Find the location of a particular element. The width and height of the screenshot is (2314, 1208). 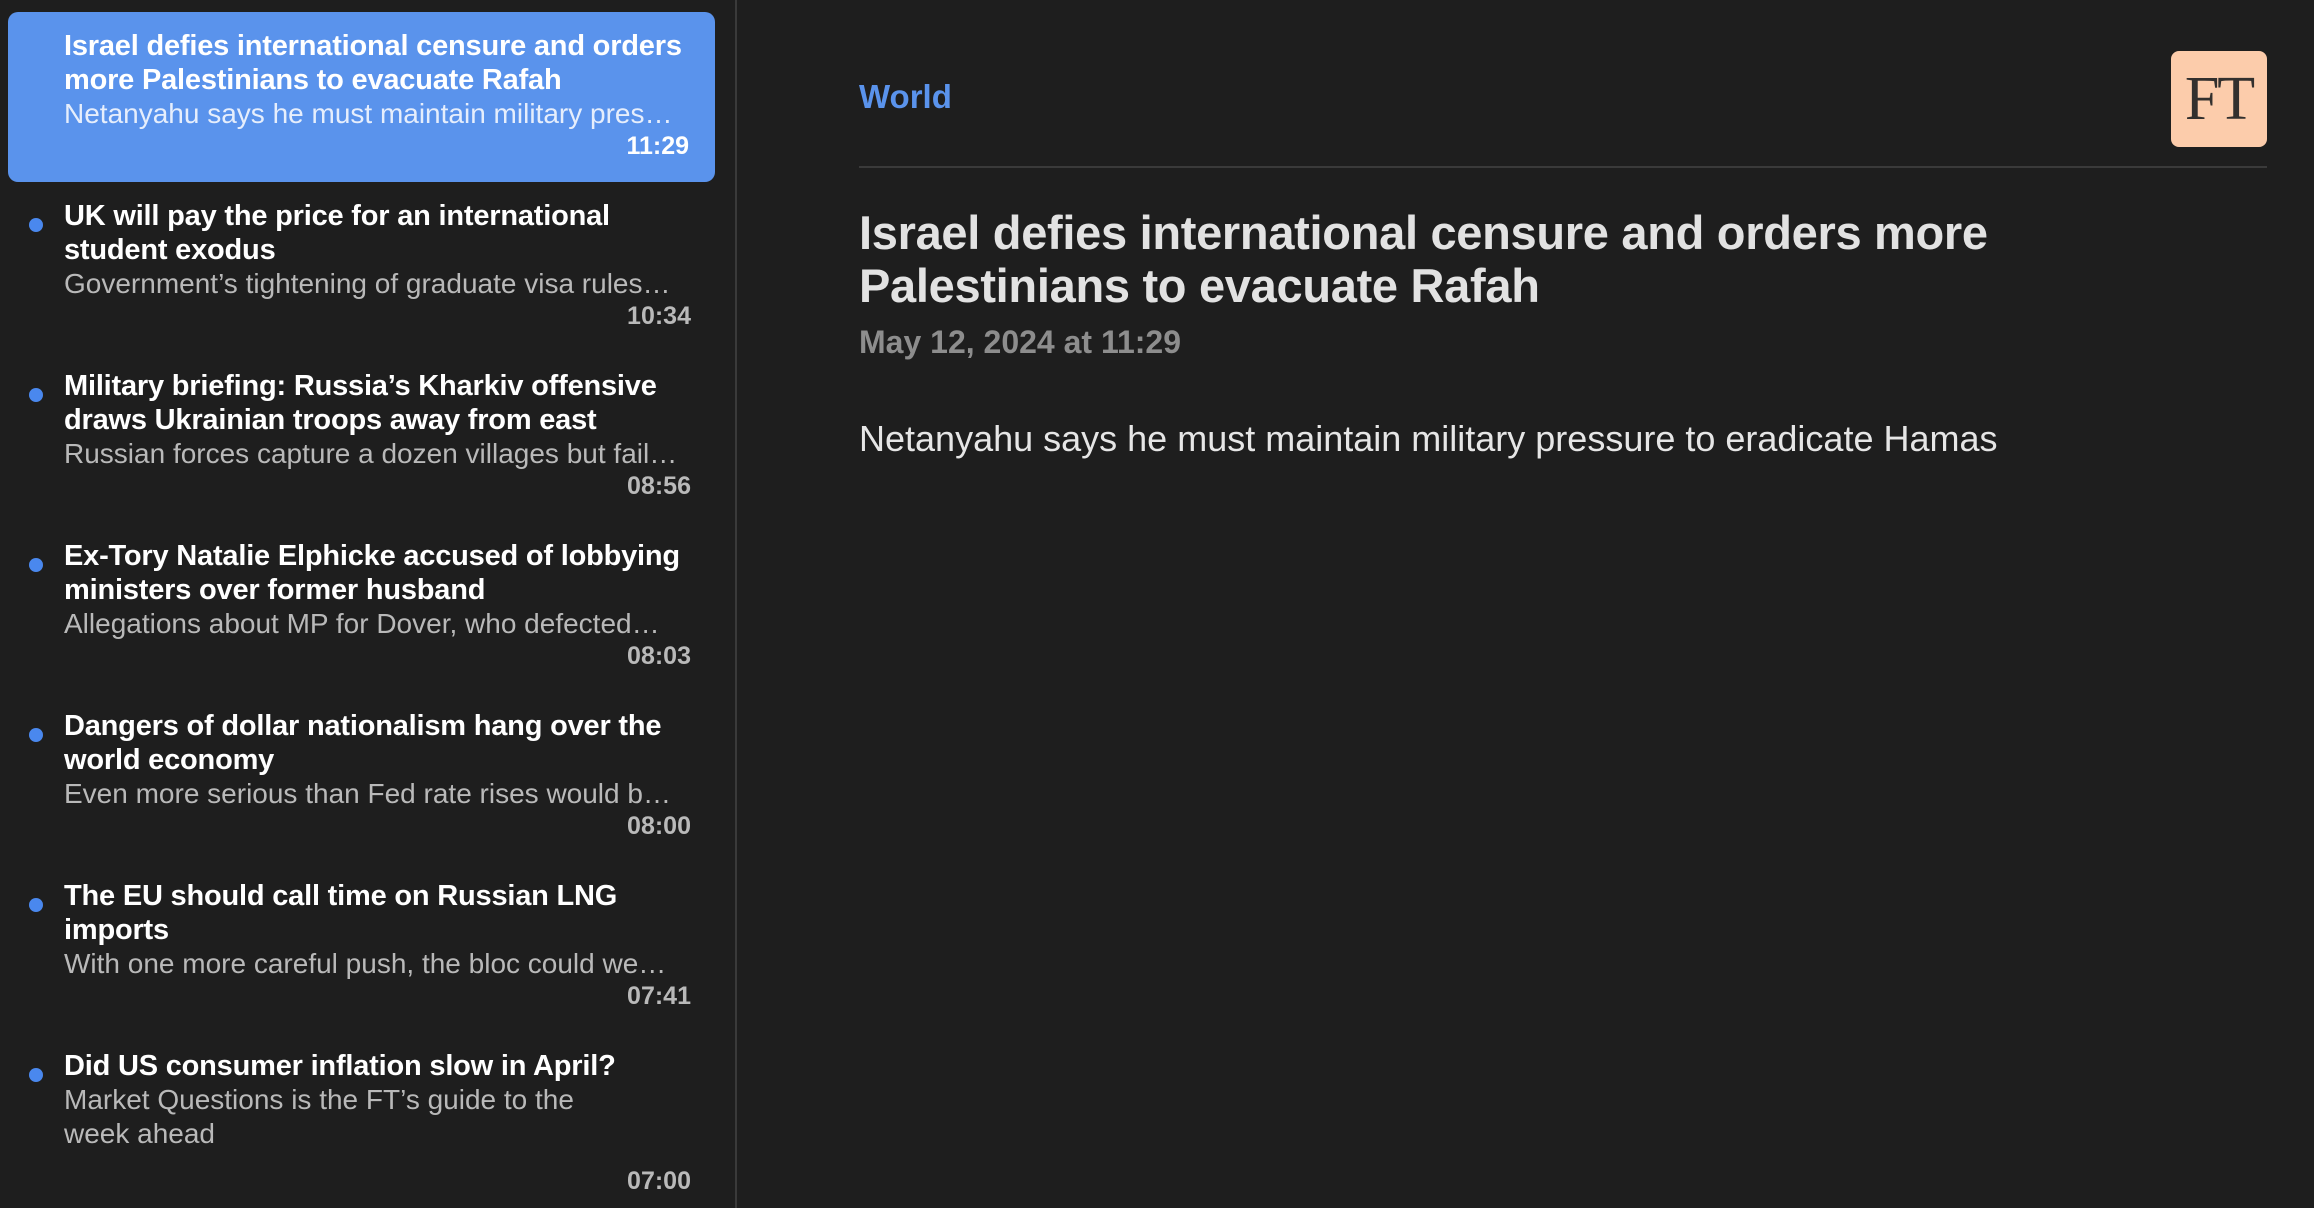

article-time: 08:00 is located at coordinates (659, 826).